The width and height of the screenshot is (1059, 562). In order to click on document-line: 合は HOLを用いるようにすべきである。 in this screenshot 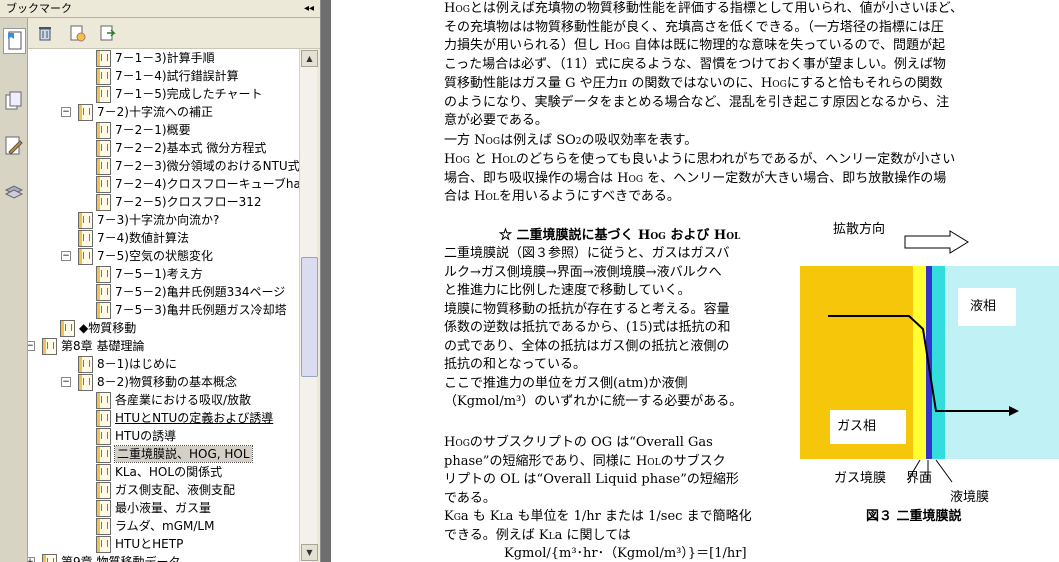, I will do `click(562, 197)`.